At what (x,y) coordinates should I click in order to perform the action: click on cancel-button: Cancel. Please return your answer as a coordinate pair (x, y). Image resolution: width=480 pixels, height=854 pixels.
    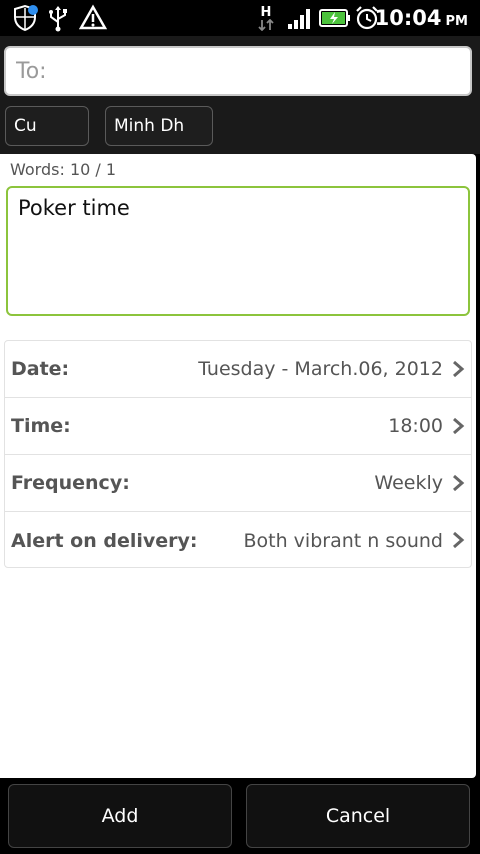
    Looking at the image, I should click on (358, 816).